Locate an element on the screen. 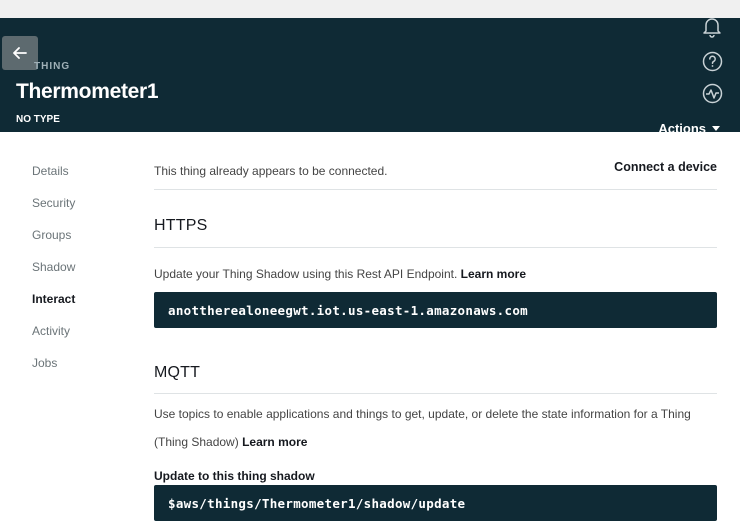  update-topic: $aws/things/Thermometer1/shadow/update is located at coordinates (317, 503).